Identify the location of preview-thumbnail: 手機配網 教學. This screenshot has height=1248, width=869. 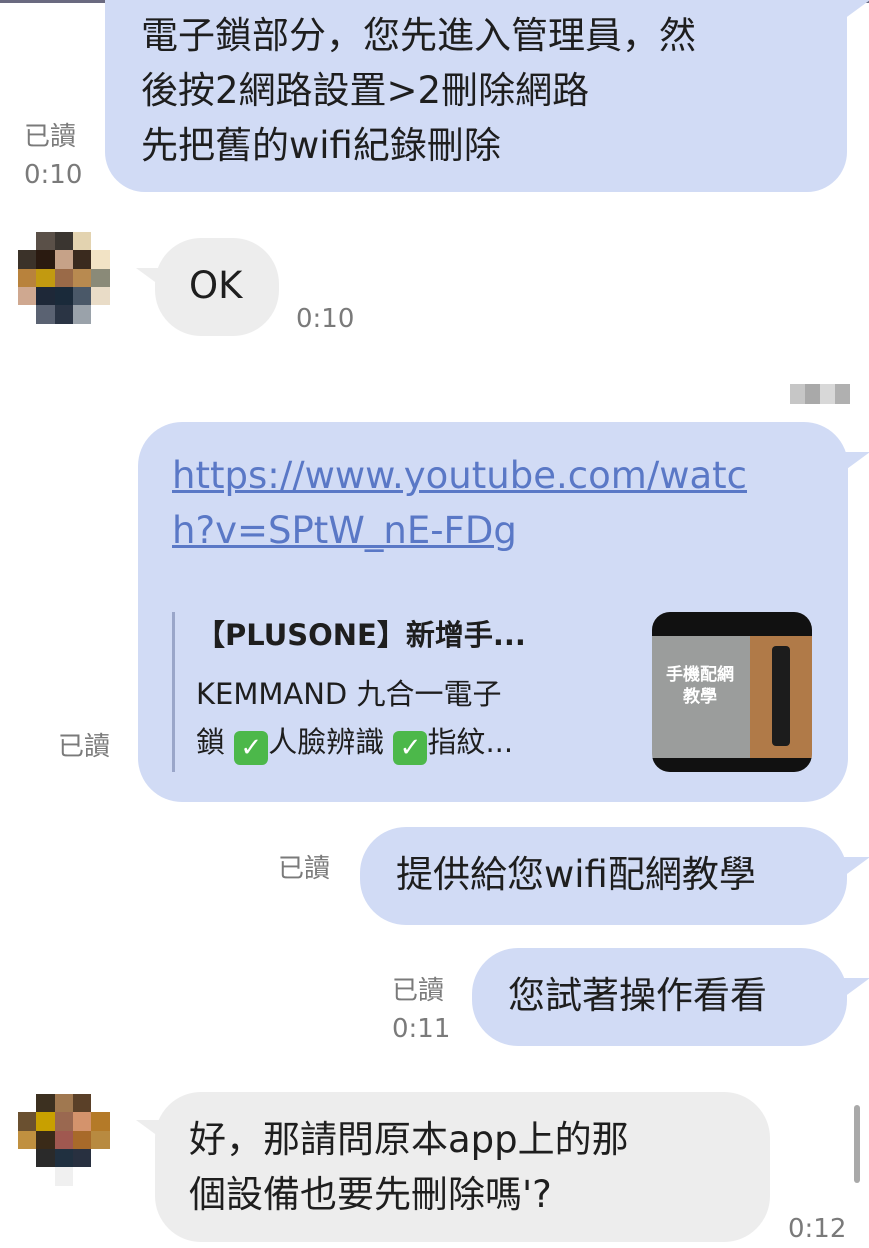
(732, 692).